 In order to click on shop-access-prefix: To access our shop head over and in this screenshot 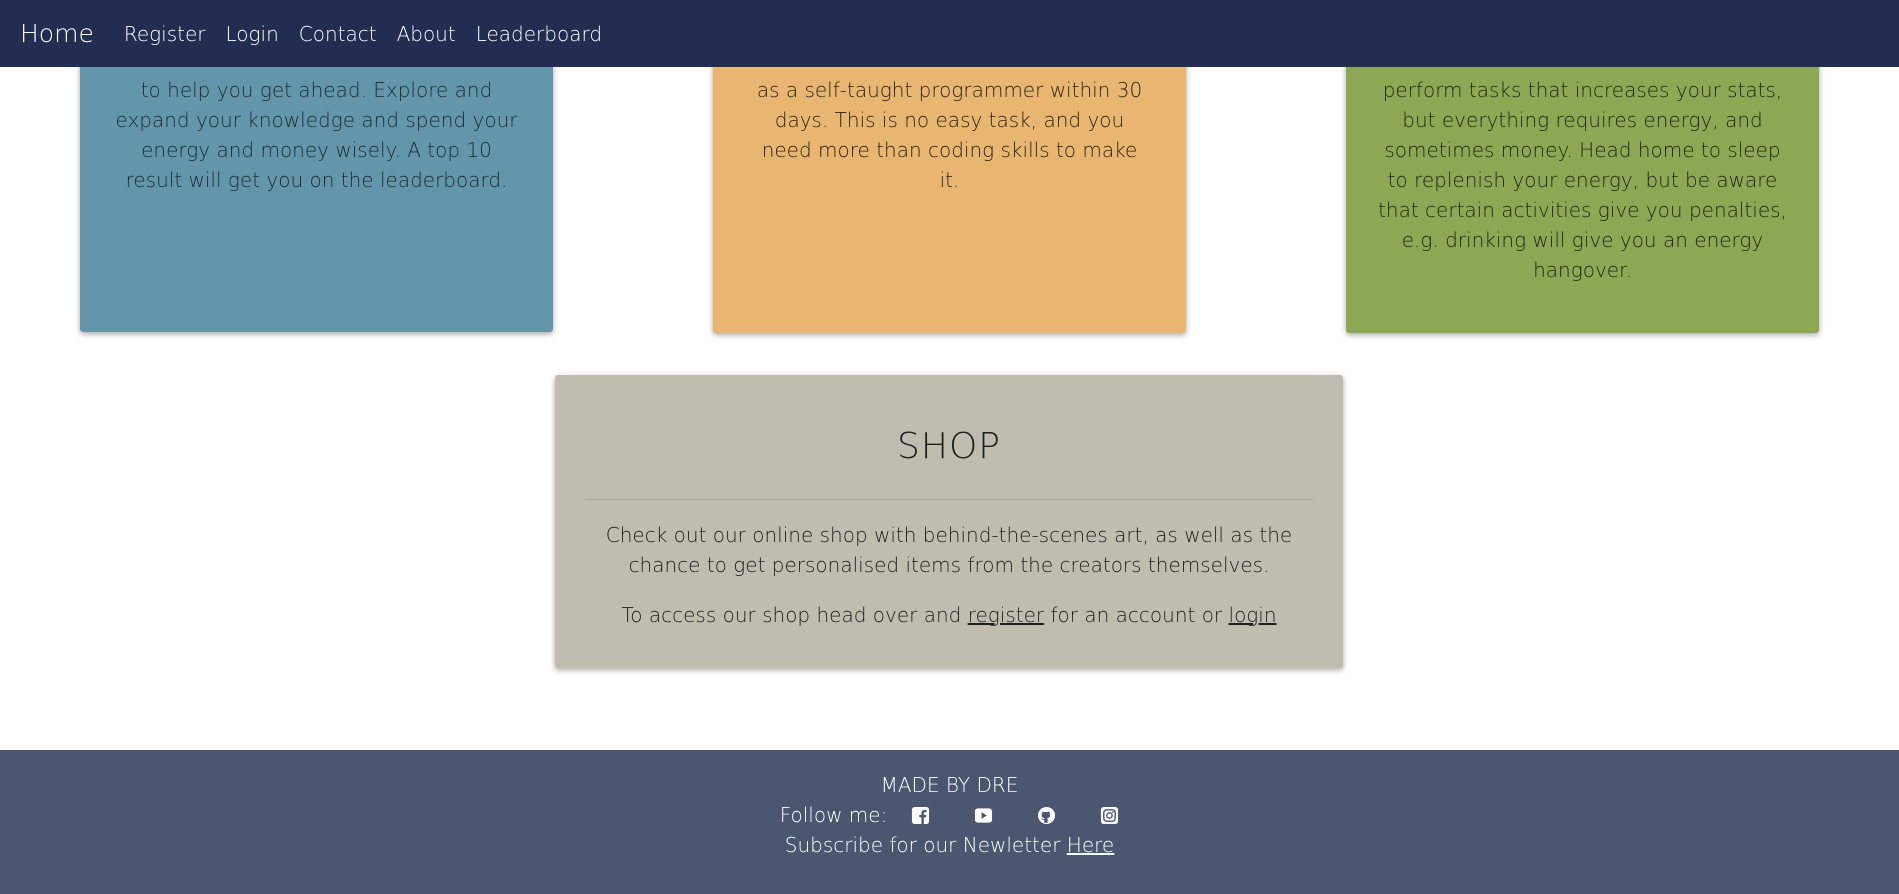, I will do `click(791, 615)`.